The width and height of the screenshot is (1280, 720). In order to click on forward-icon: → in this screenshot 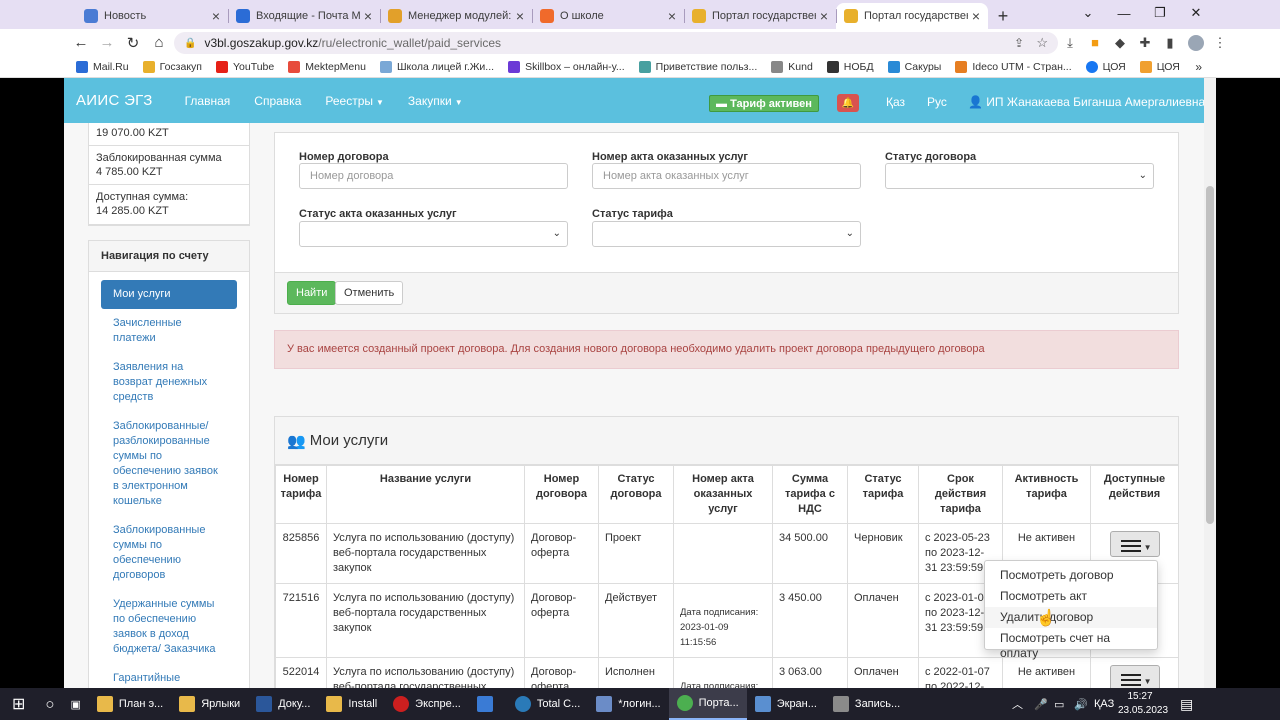, I will do `click(107, 43)`.